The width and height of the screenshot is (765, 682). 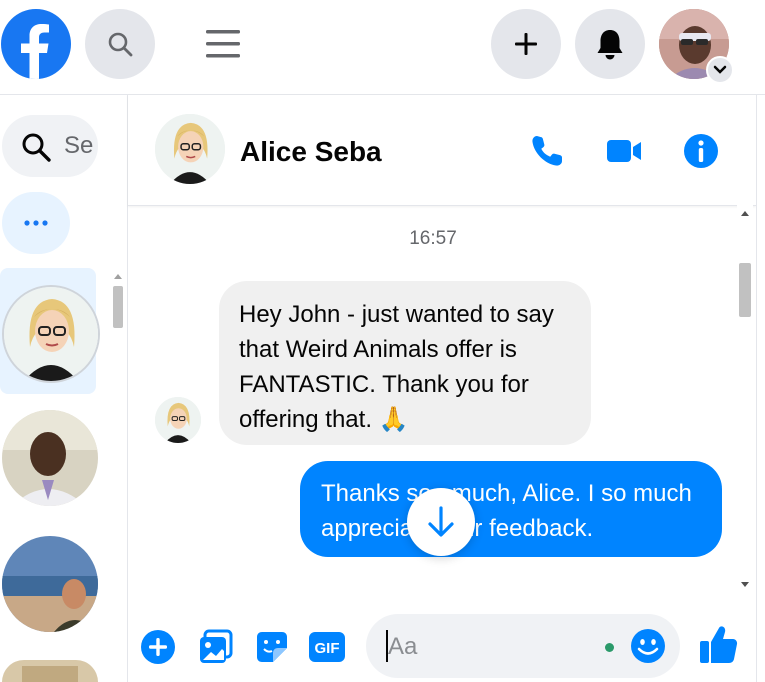 I want to click on hamburger-menu-button, so click(x=223, y=44).